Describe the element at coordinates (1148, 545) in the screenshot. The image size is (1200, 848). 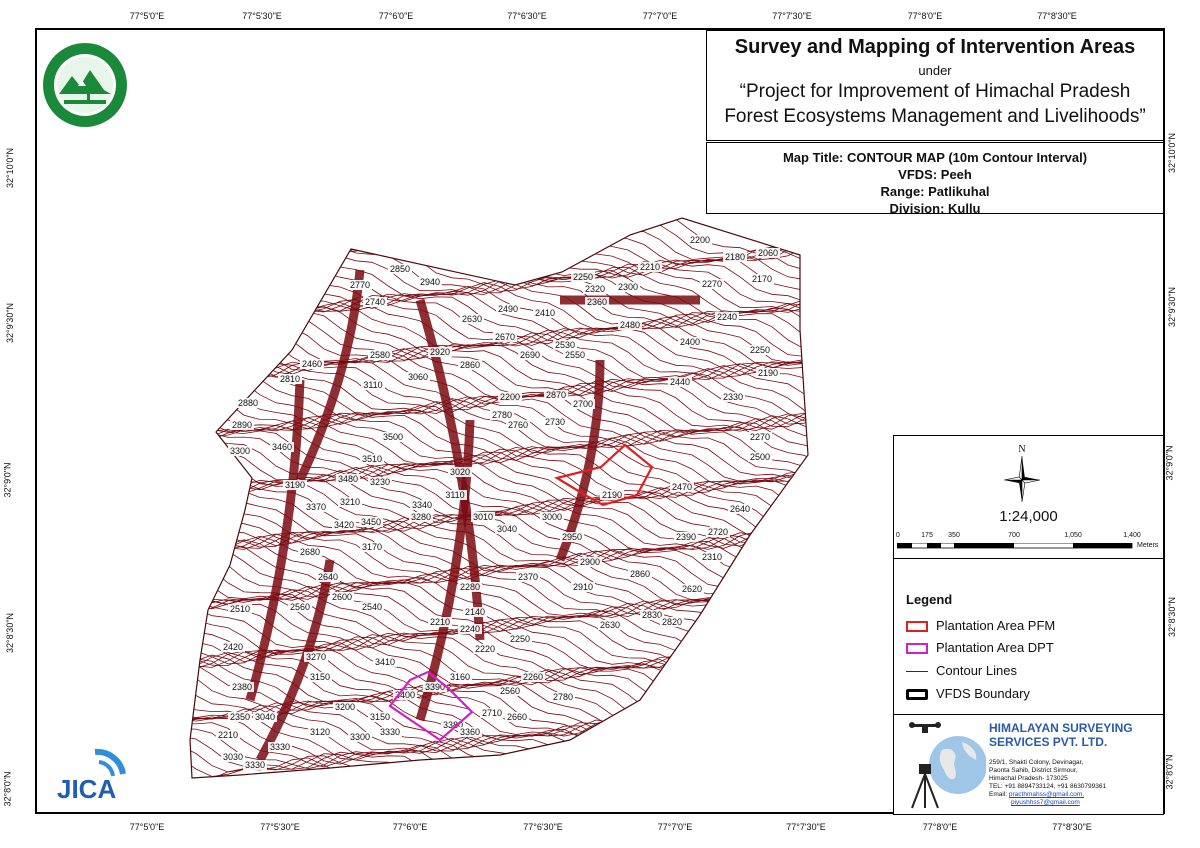
I see `scale-unit: Meters` at that location.